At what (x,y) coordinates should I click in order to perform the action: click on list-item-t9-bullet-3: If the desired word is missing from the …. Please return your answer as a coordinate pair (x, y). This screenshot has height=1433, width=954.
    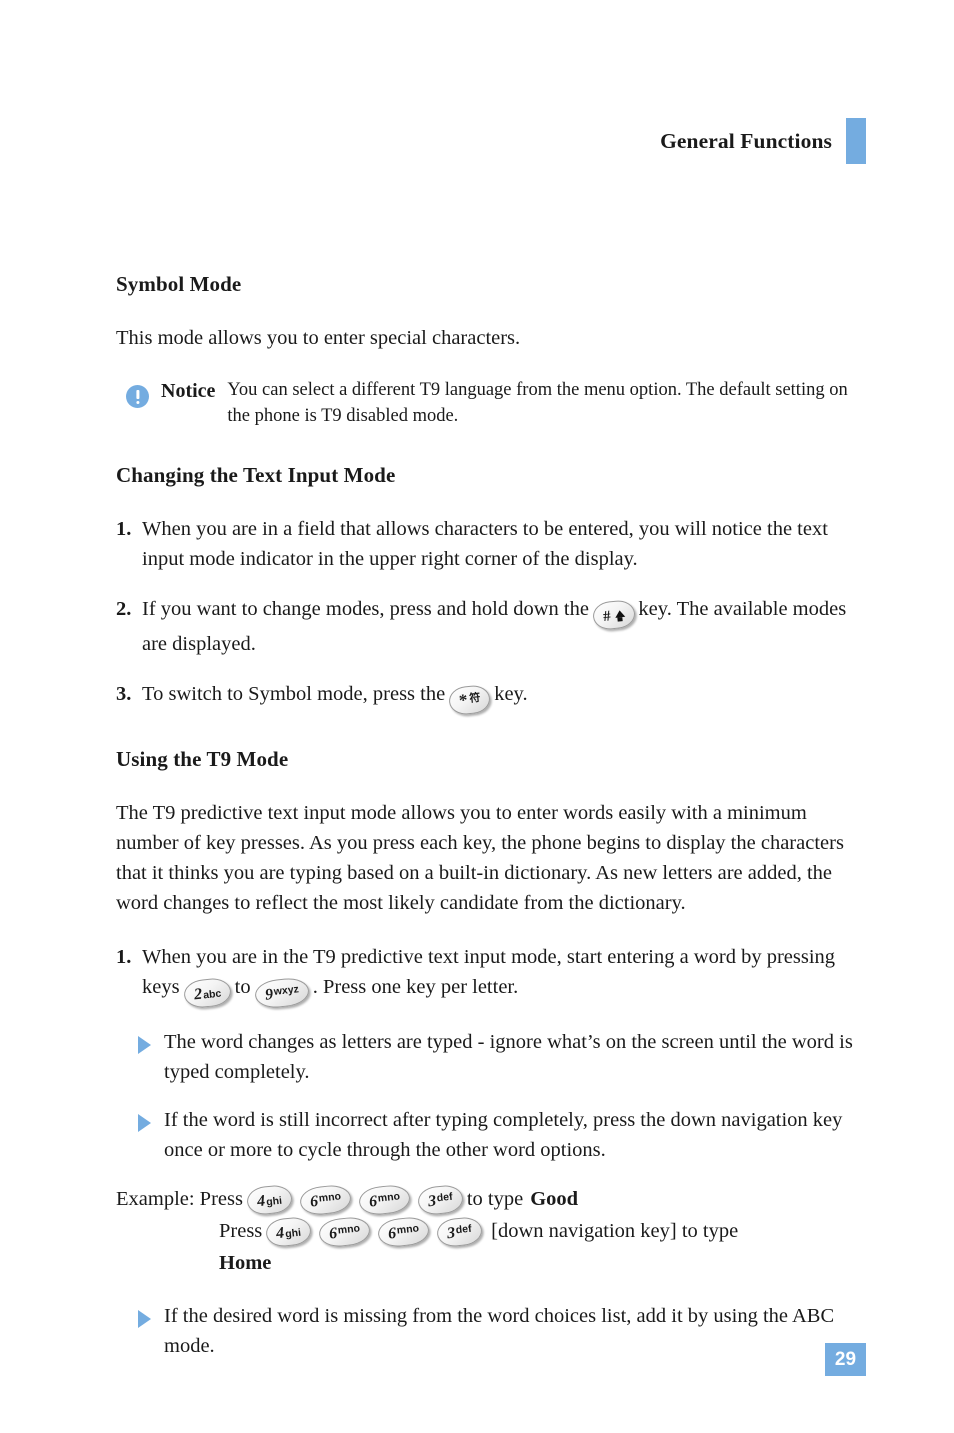
    Looking at the image, I should click on (487, 1331).